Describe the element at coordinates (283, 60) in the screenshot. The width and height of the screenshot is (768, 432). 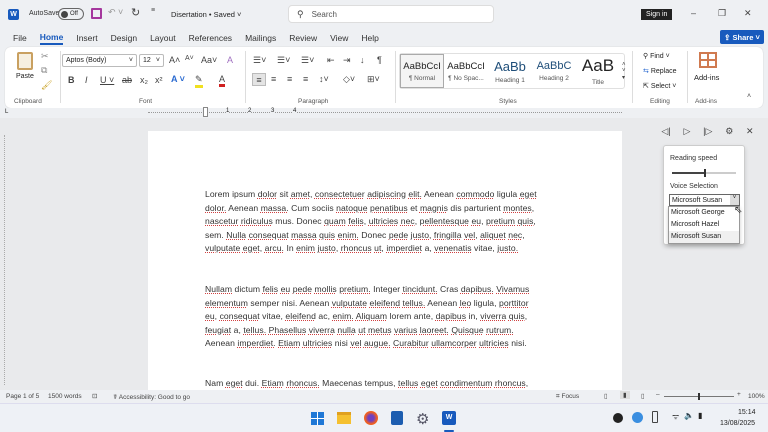
I see `numbering-icon: ☰˅` at that location.